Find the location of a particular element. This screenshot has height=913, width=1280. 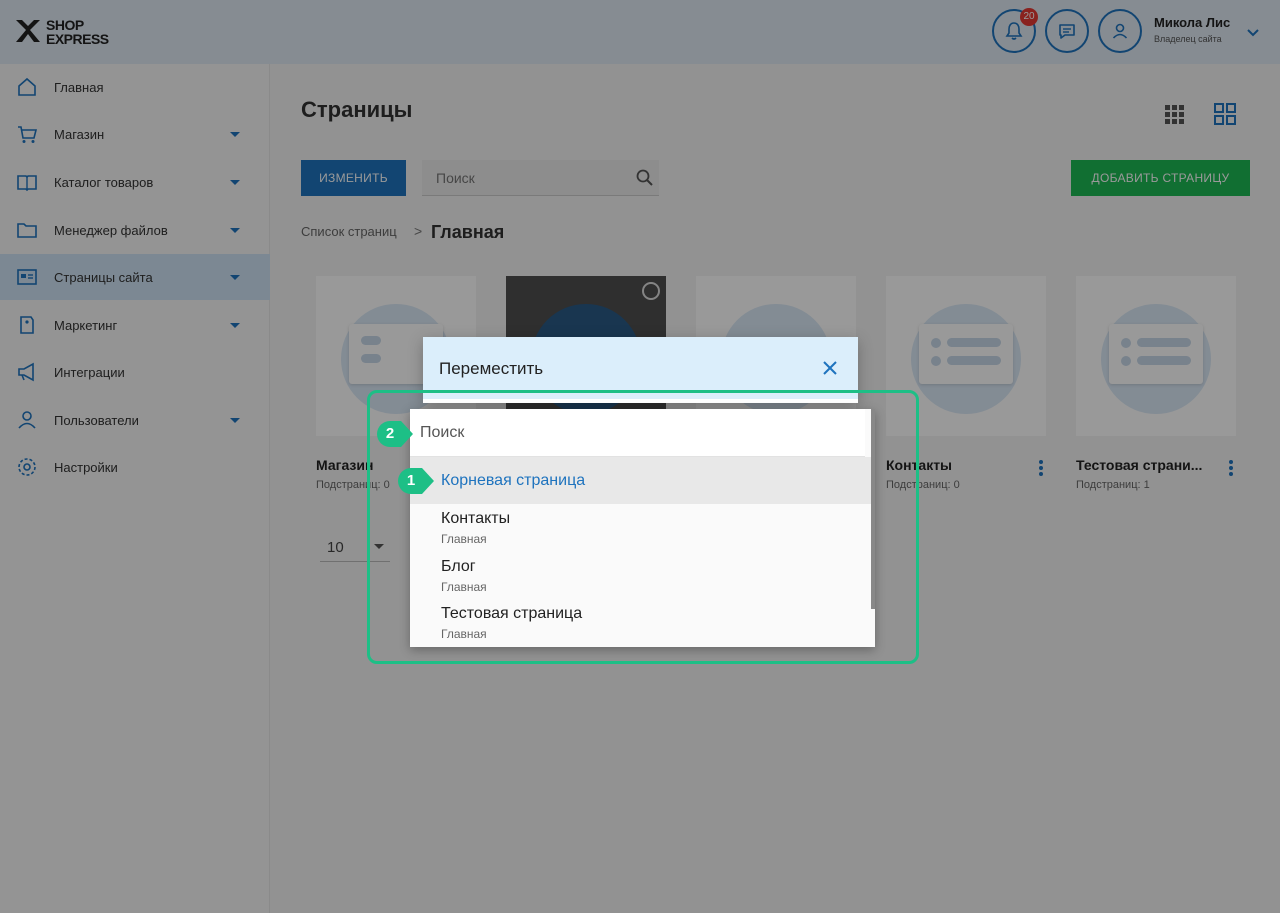

marker-number: 2 is located at coordinates (390, 433).